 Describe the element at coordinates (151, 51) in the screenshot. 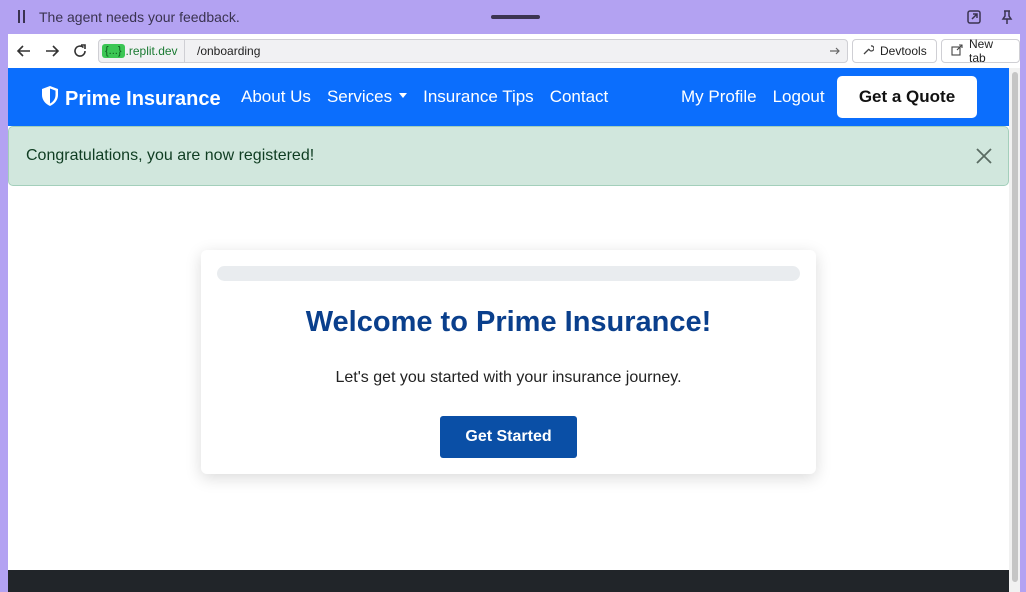

I see `url-host-text: .replit.dev` at that location.